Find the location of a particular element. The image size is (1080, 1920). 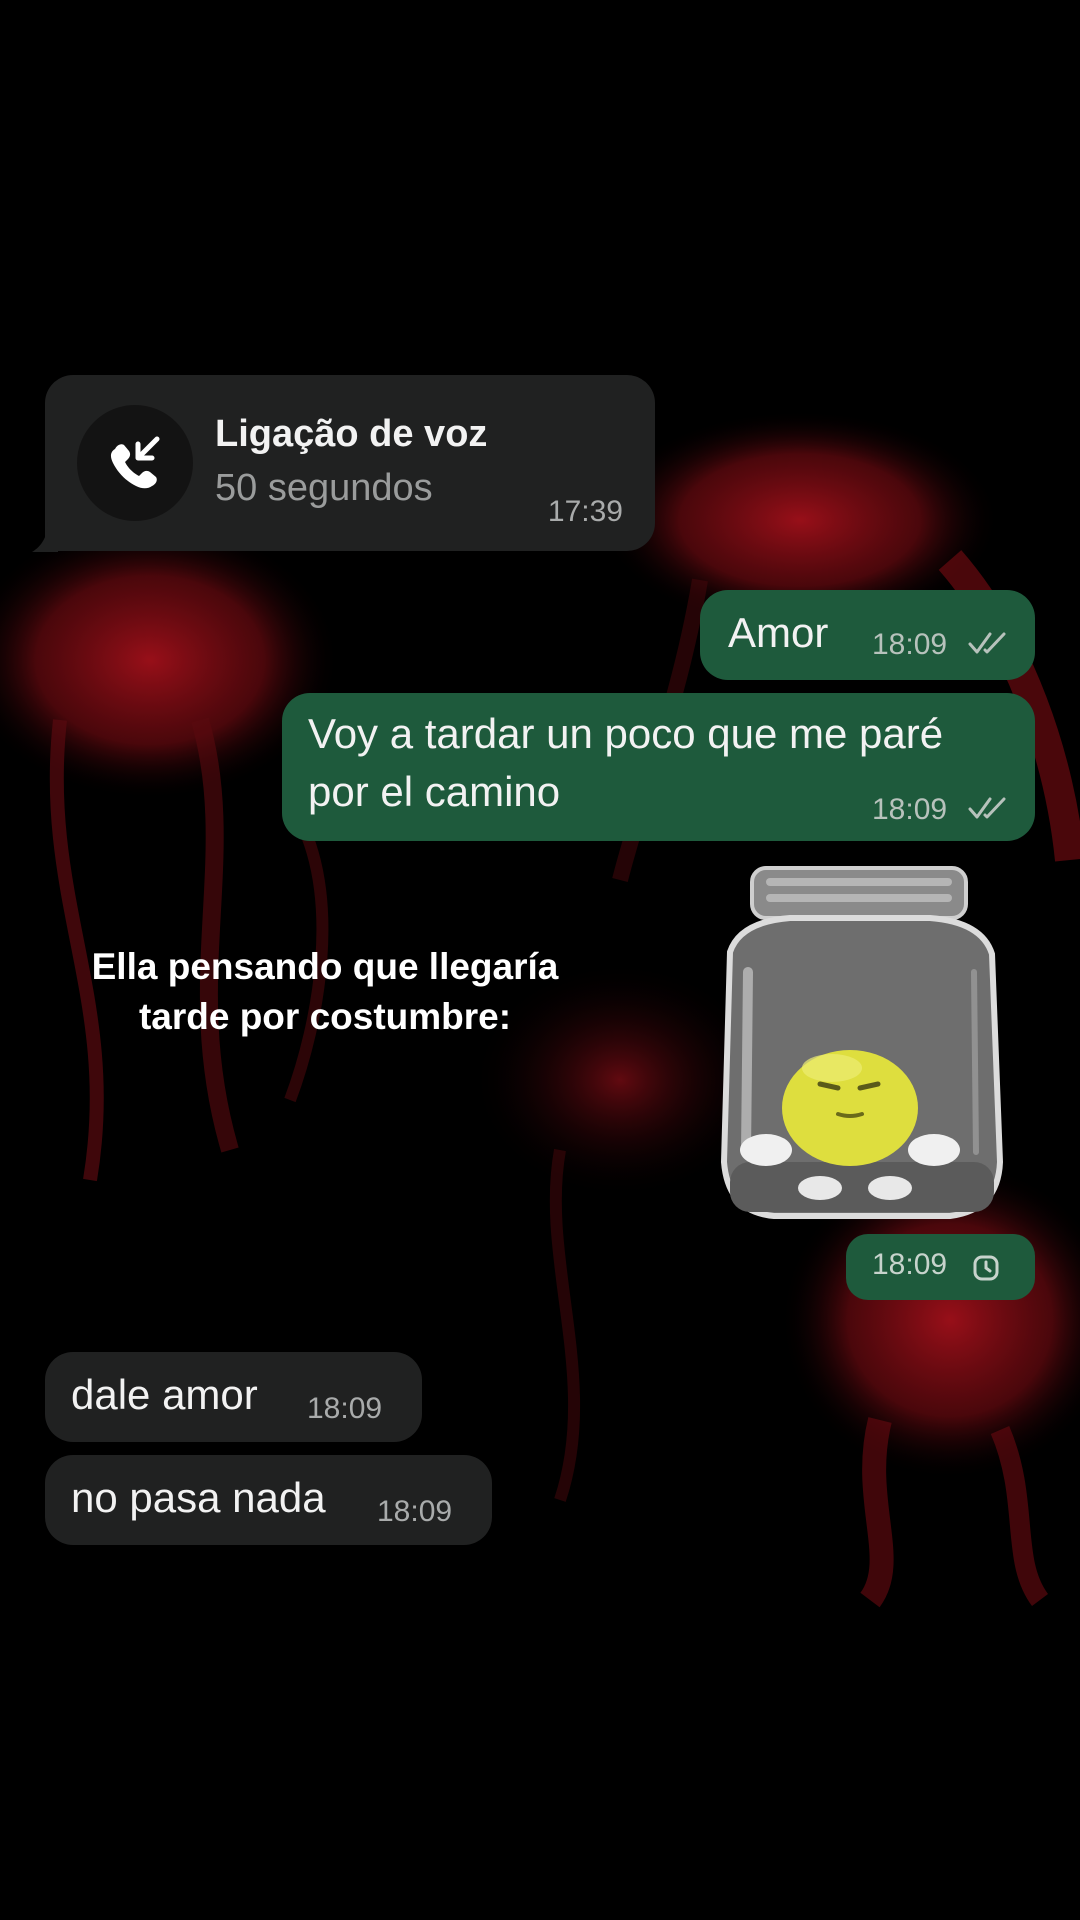

call-icon-circle is located at coordinates (135, 463).